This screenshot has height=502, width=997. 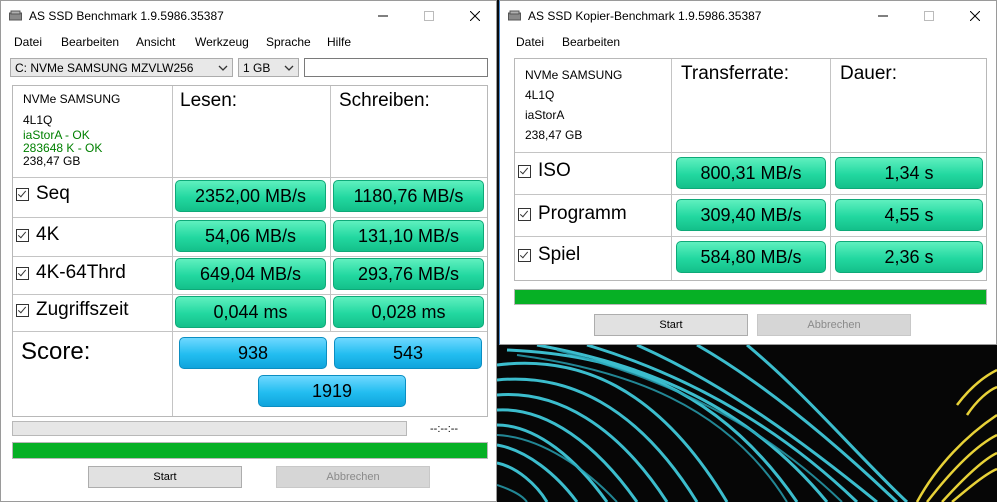 What do you see at coordinates (52, 161) in the screenshot?
I see `drive-capacity: 238,47 GB` at bounding box center [52, 161].